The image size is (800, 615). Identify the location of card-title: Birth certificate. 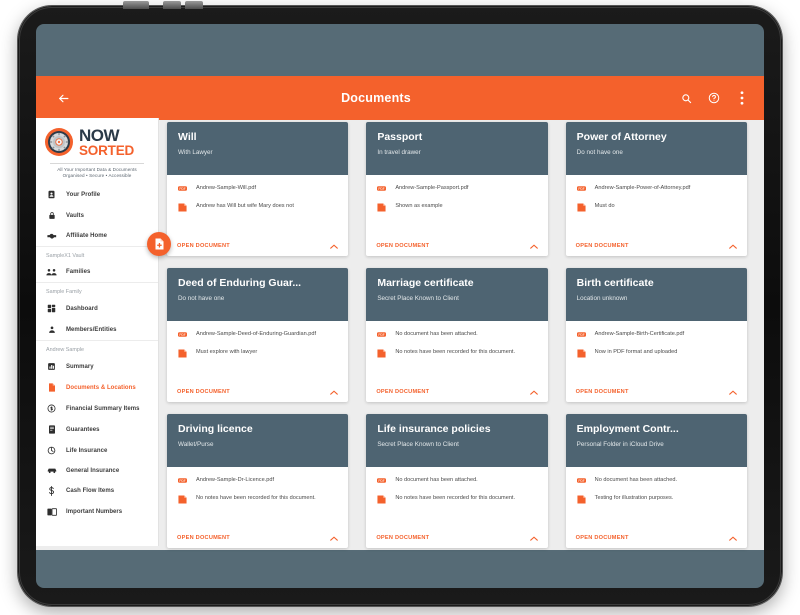
(615, 283).